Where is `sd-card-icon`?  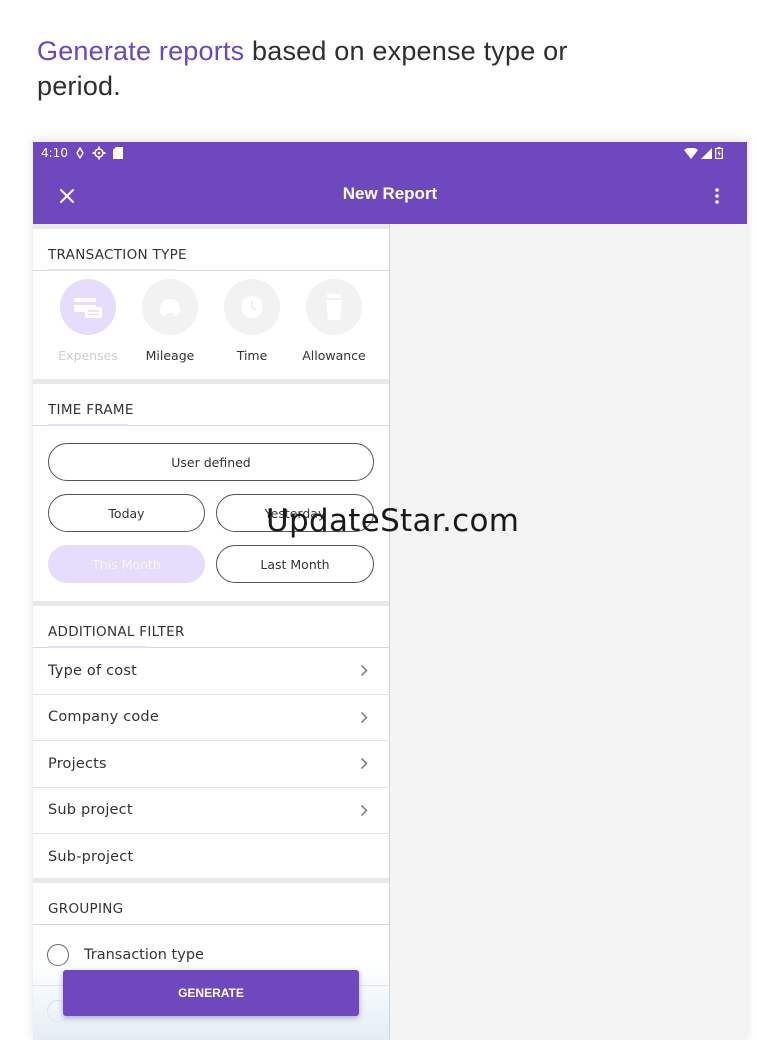 sd-card-icon is located at coordinates (117, 153).